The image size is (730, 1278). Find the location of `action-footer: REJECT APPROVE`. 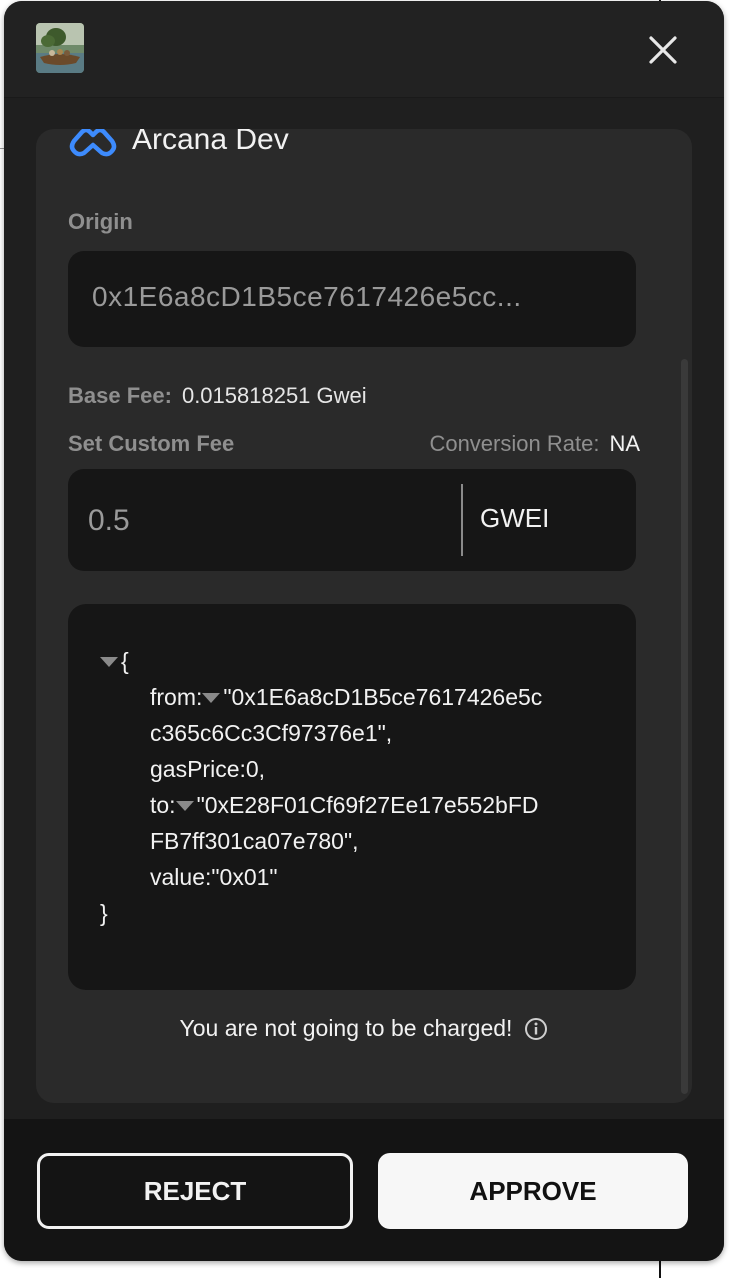

action-footer: REJECT APPROVE is located at coordinates (364, 1190).